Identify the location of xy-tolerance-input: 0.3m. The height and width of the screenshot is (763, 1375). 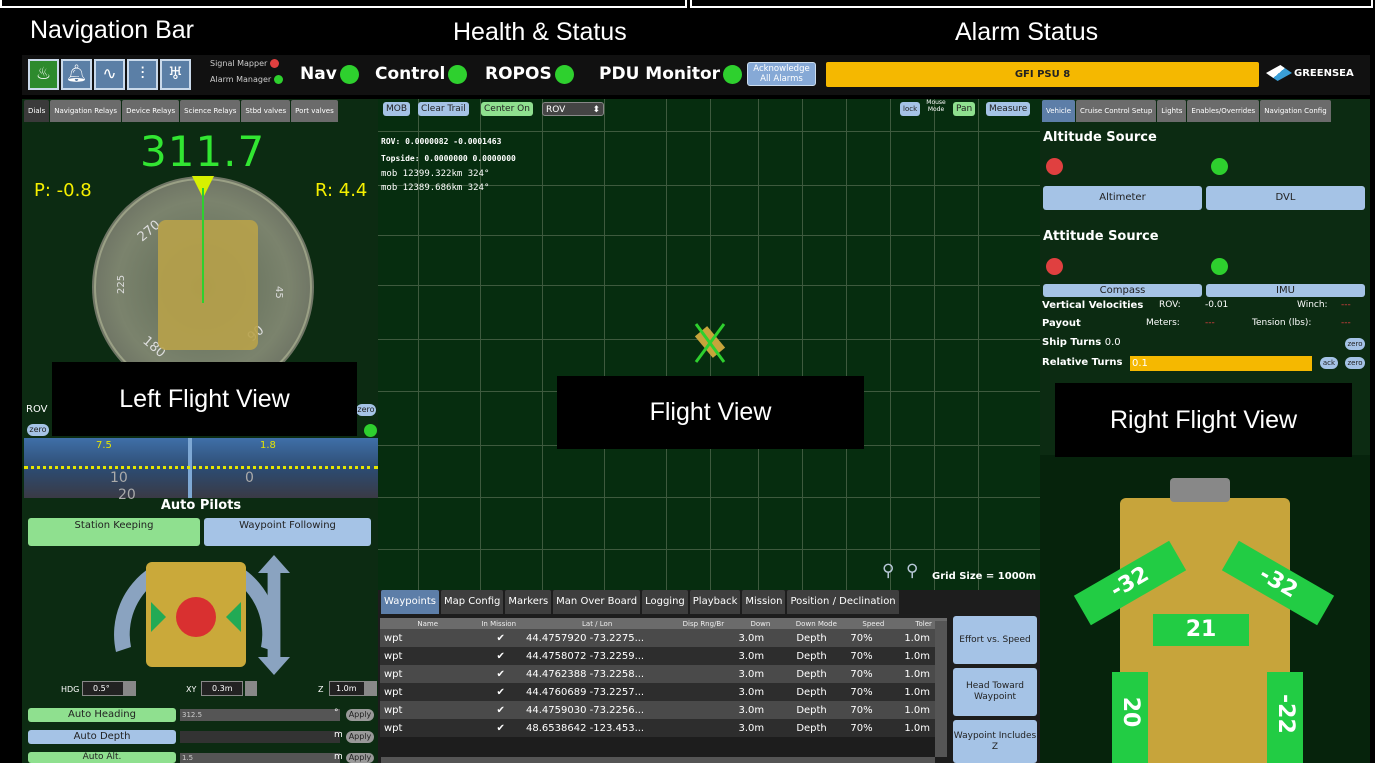
(222, 688).